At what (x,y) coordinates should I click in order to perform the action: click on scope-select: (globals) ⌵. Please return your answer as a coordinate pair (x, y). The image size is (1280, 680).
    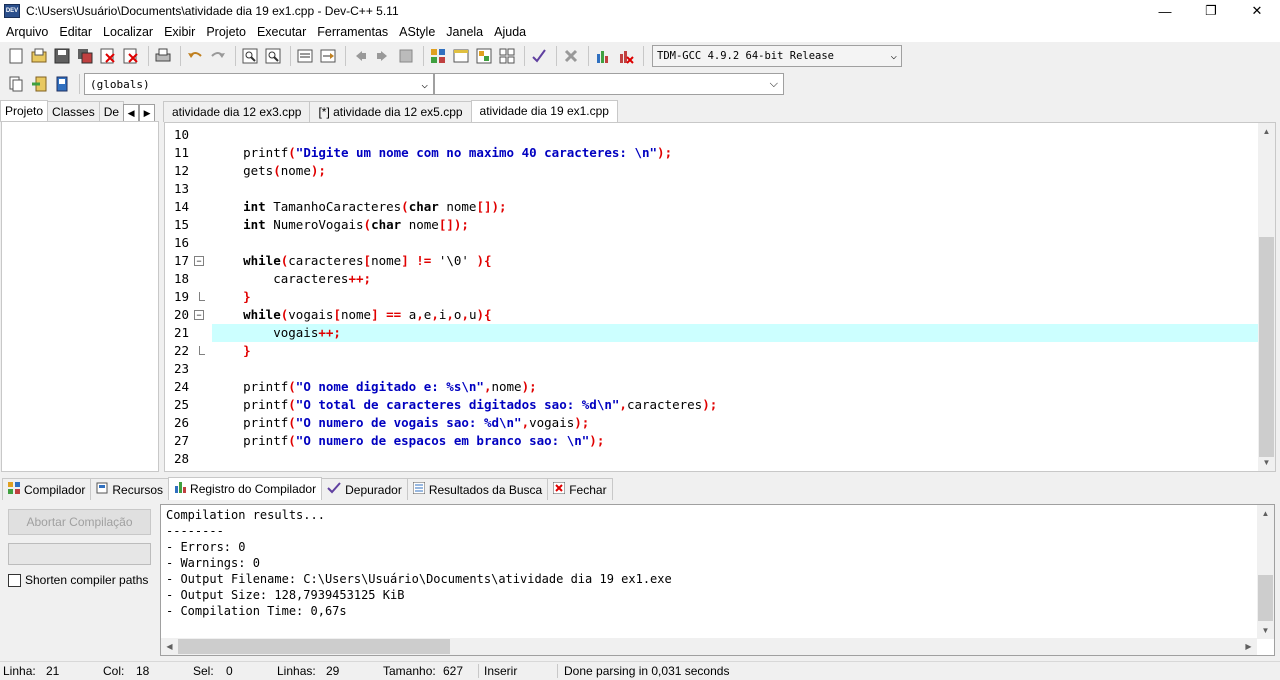
    Looking at the image, I should click on (259, 84).